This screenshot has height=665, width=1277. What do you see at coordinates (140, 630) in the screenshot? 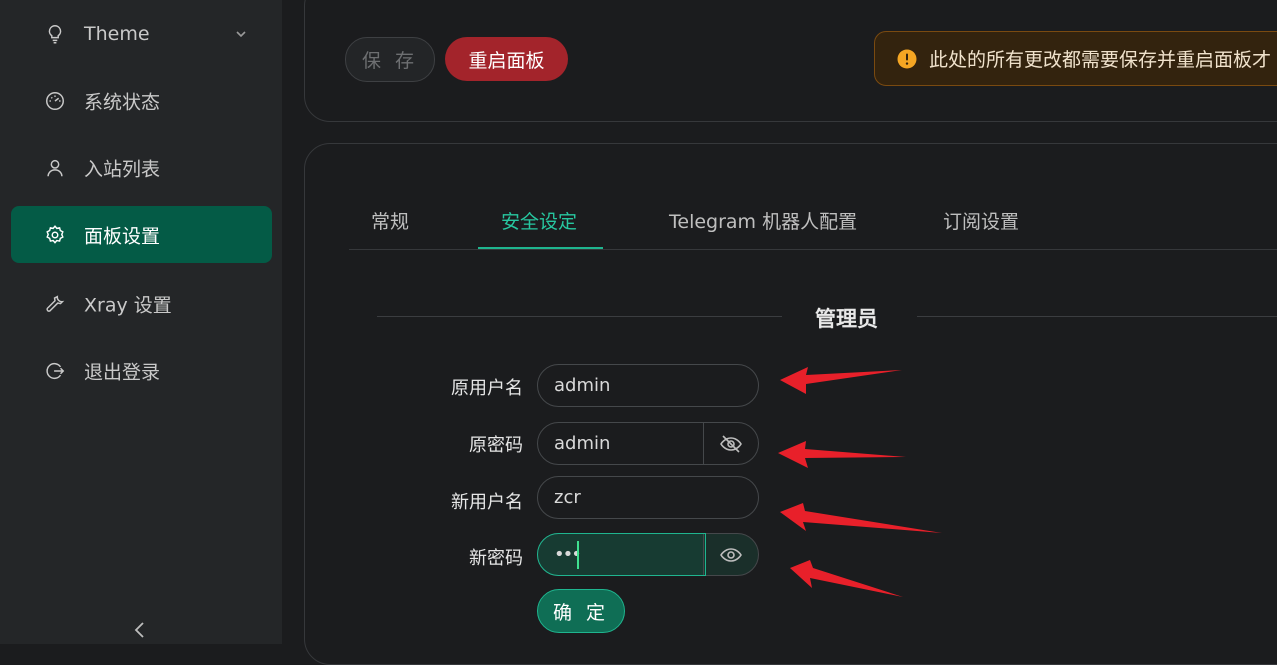
I see `chevron-left-icon` at bounding box center [140, 630].